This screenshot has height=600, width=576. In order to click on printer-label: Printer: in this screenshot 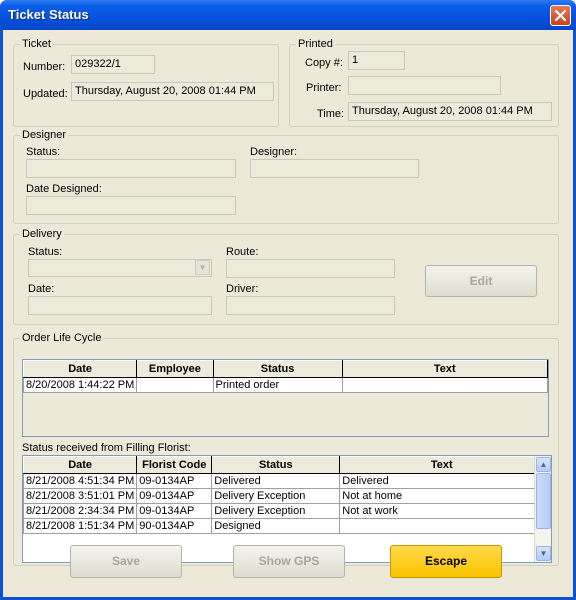, I will do `click(324, 88)`.